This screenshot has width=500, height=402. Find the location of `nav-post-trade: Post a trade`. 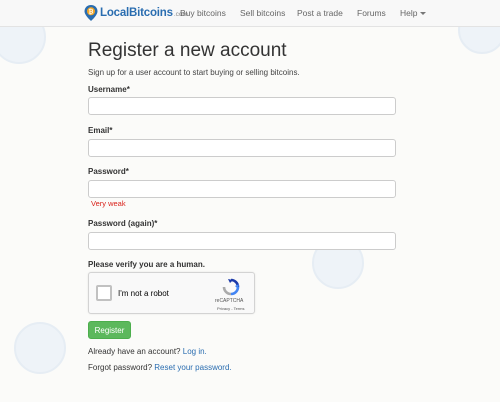

nav-post-trade: Post a trade is located at coordinates (320, 13).